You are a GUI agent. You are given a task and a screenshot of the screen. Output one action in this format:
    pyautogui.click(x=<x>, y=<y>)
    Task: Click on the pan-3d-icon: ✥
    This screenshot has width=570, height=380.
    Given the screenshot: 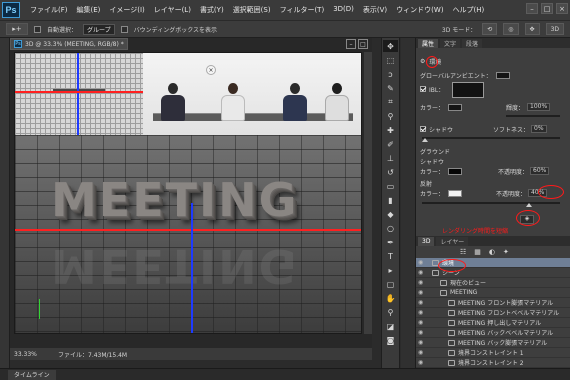 What is the action you would take?
    pyautogui.click(x=532, y=29)
    